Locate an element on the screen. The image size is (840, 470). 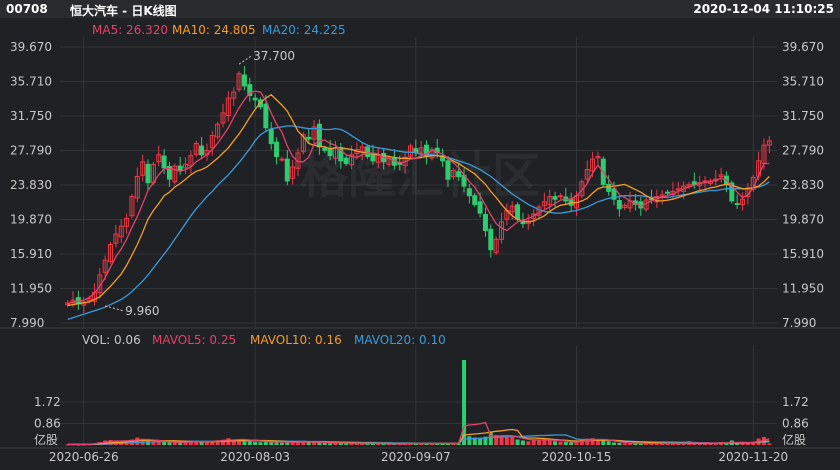
volume-unit-right: 亿股 is located at coordinates (794, 439).